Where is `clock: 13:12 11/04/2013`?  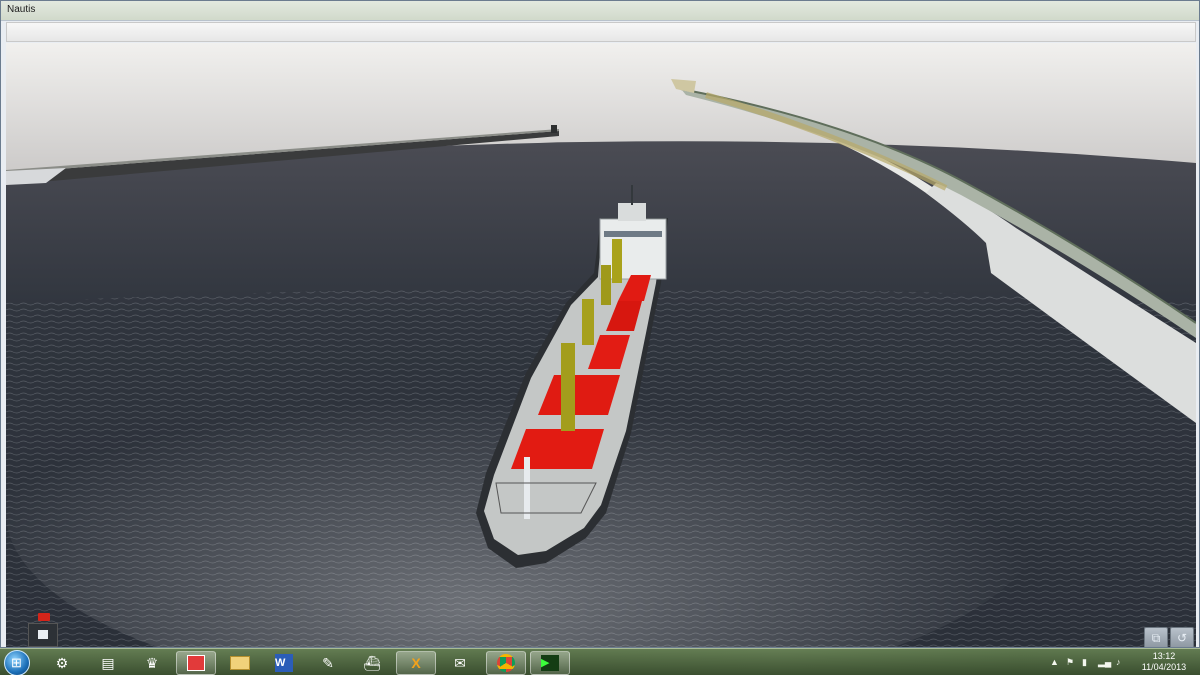
clock: 13:12 11/04/2013 is located at coordinates (1164, 662).